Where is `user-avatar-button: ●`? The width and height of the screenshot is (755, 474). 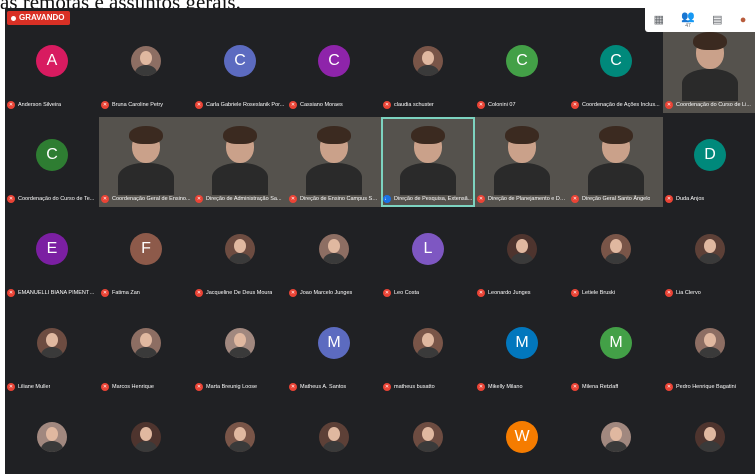 user-avatar-button: ● is located at coordinates (743, 20).